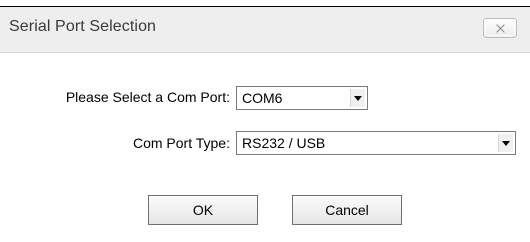 This screenshot has height=242, width=530. Describe the element at coordinates (181, 143) in the screenshot. I see `com-port-type-label: Com Port Type:` at that location.